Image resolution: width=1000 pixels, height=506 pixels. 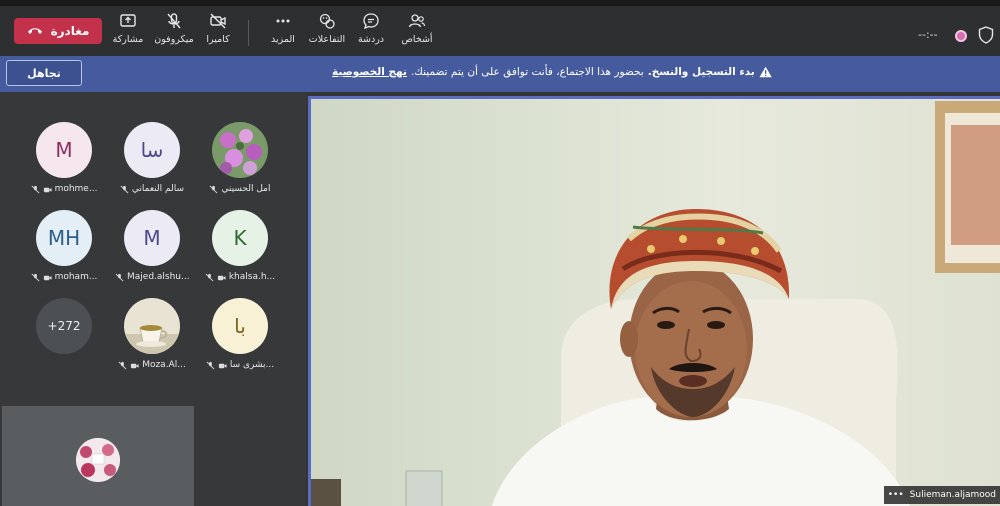 I want to click on people-button: أشخاص, so click(x=417, y=34).